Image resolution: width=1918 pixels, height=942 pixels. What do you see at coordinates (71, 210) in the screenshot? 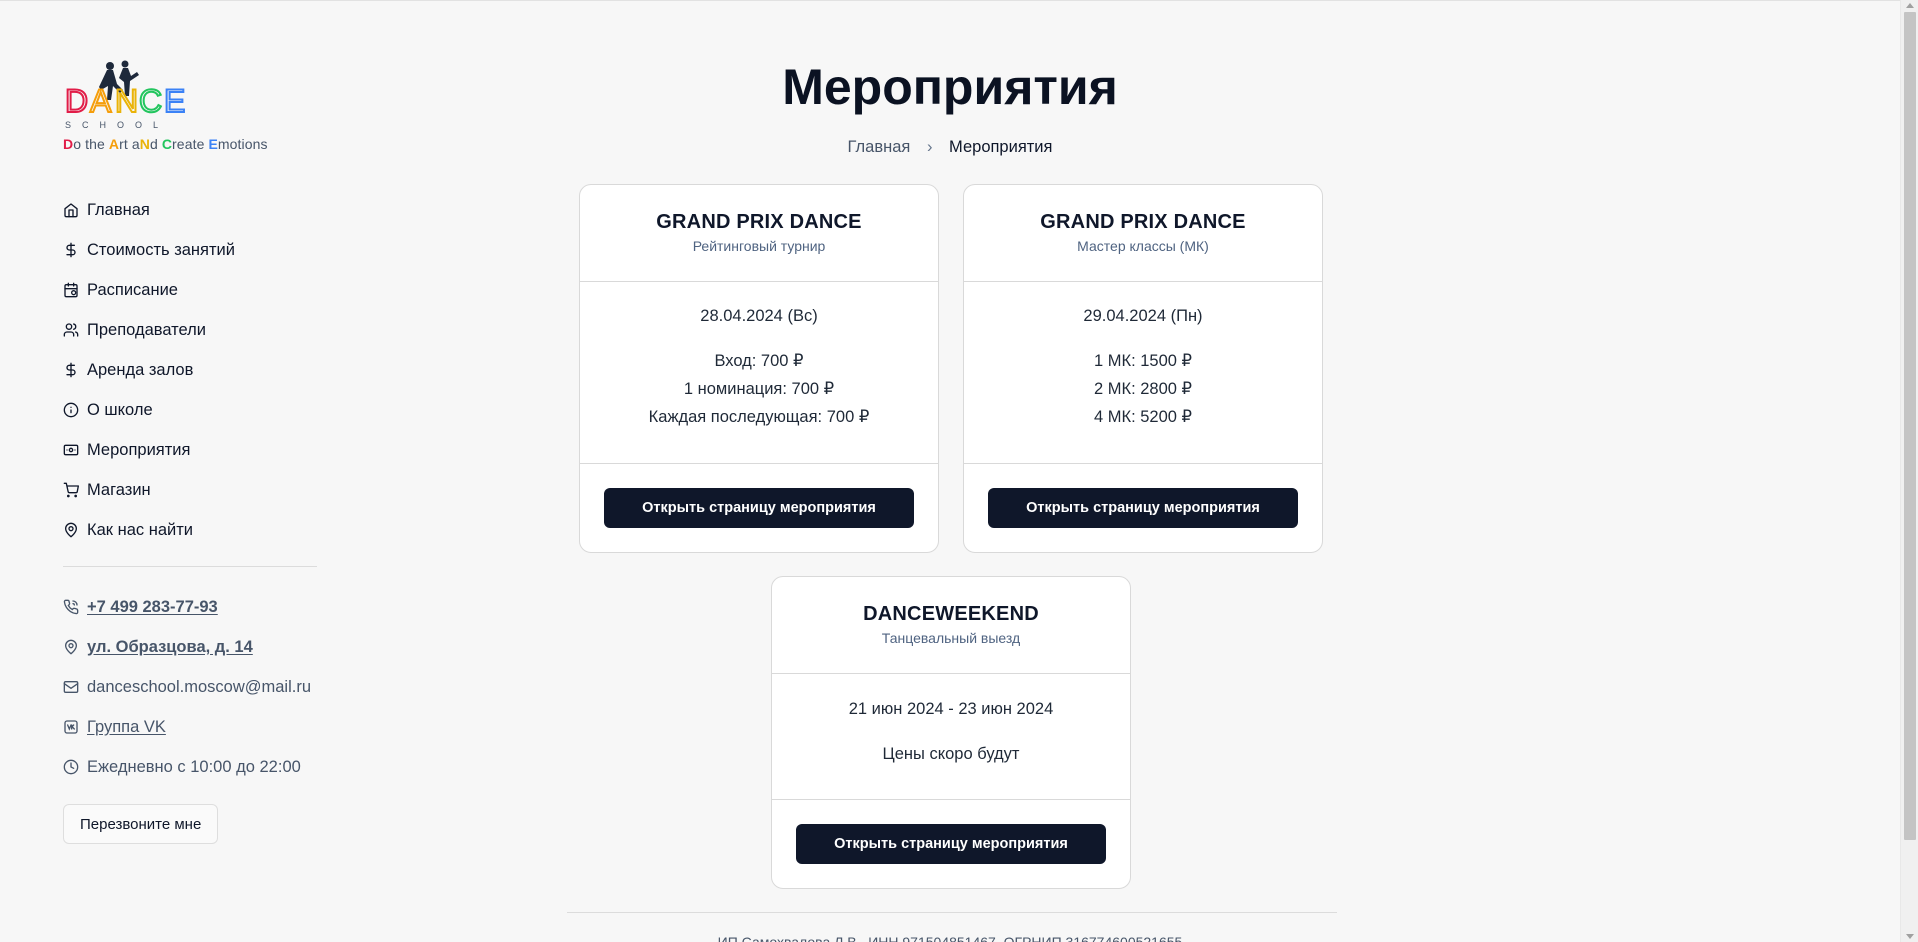
I see `home-icon` at bounding box center [71, 210].